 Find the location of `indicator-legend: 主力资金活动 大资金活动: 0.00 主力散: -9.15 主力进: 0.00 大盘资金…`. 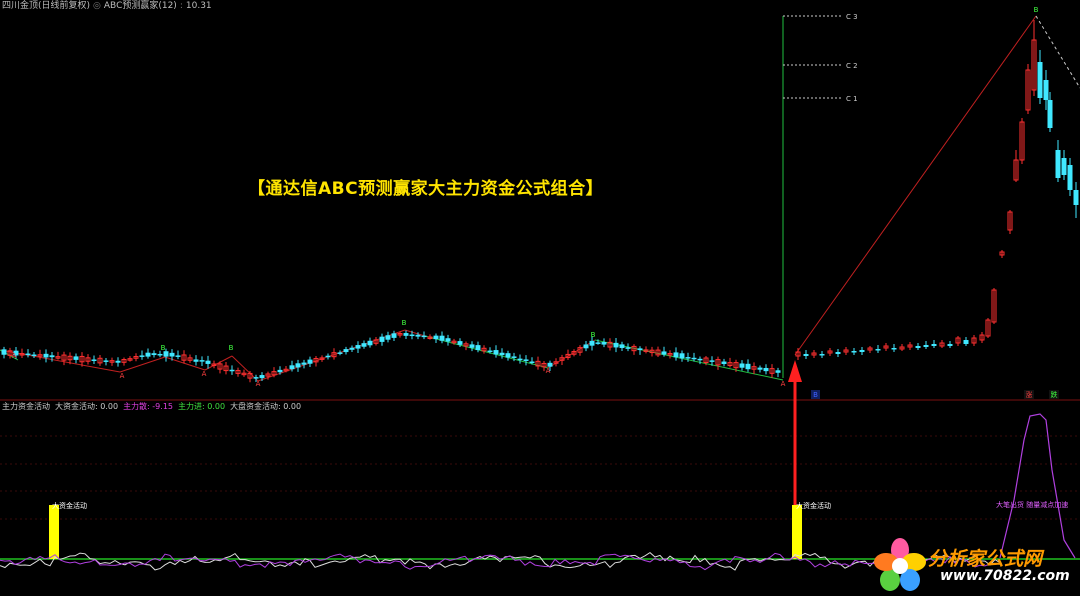

indicator-legend: 主力资金活动 大资金活动: 0.00 主力散: -9.15 主力进: 0.00 大盘资金… is located at coordinates (153, 407).